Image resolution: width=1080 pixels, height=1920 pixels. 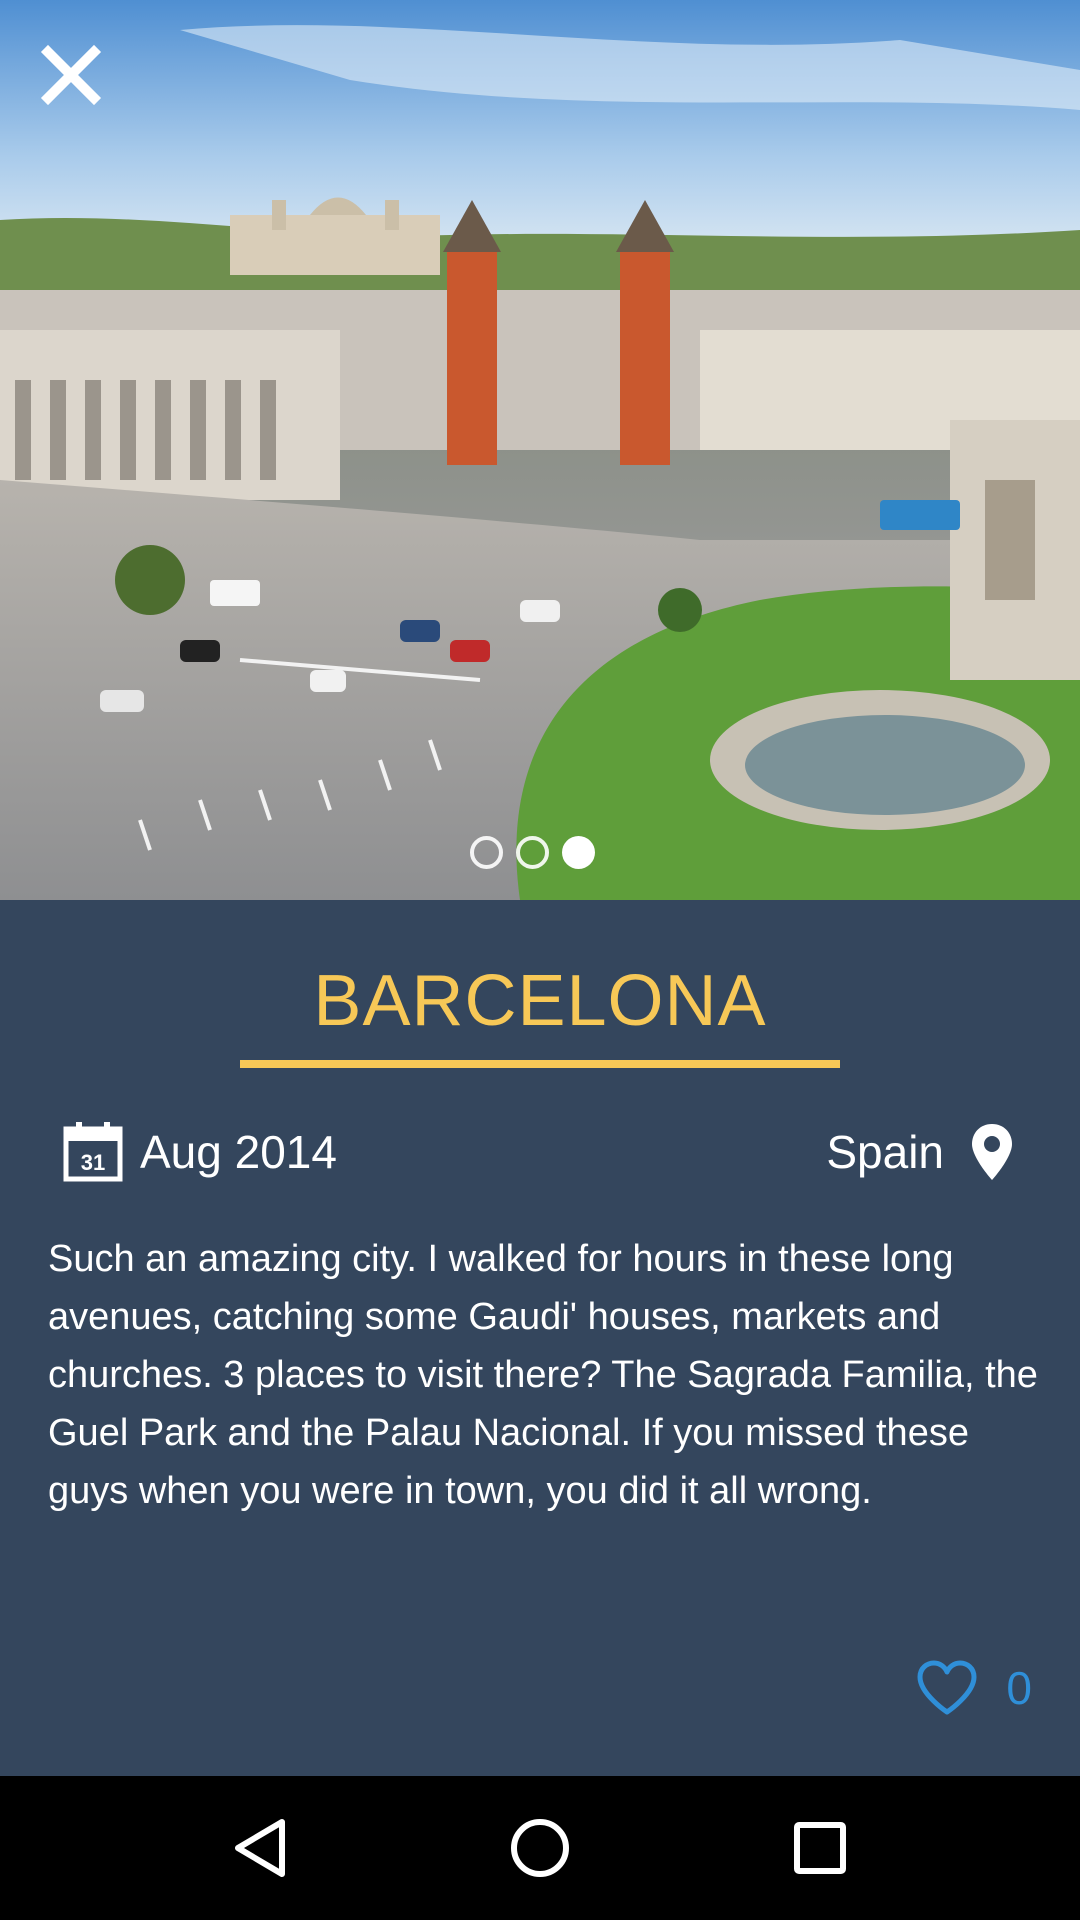 I want to click on system-navigation-bar, so click(x=540, y=1848).